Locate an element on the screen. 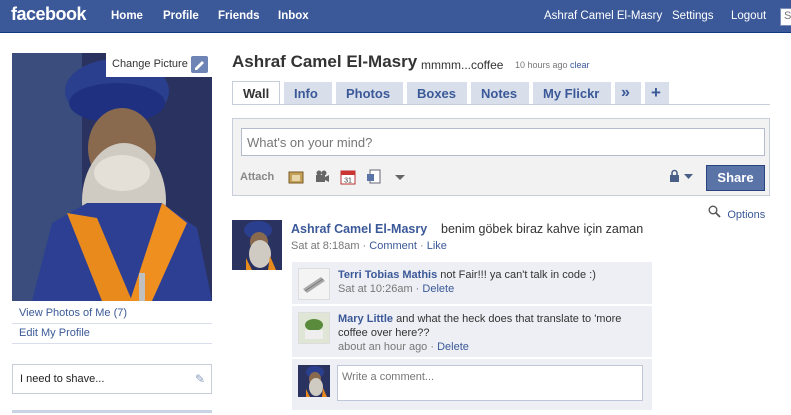 The width and height of the screenshot is (791, 415). options-link: Options is located at coordinates (736, 213).